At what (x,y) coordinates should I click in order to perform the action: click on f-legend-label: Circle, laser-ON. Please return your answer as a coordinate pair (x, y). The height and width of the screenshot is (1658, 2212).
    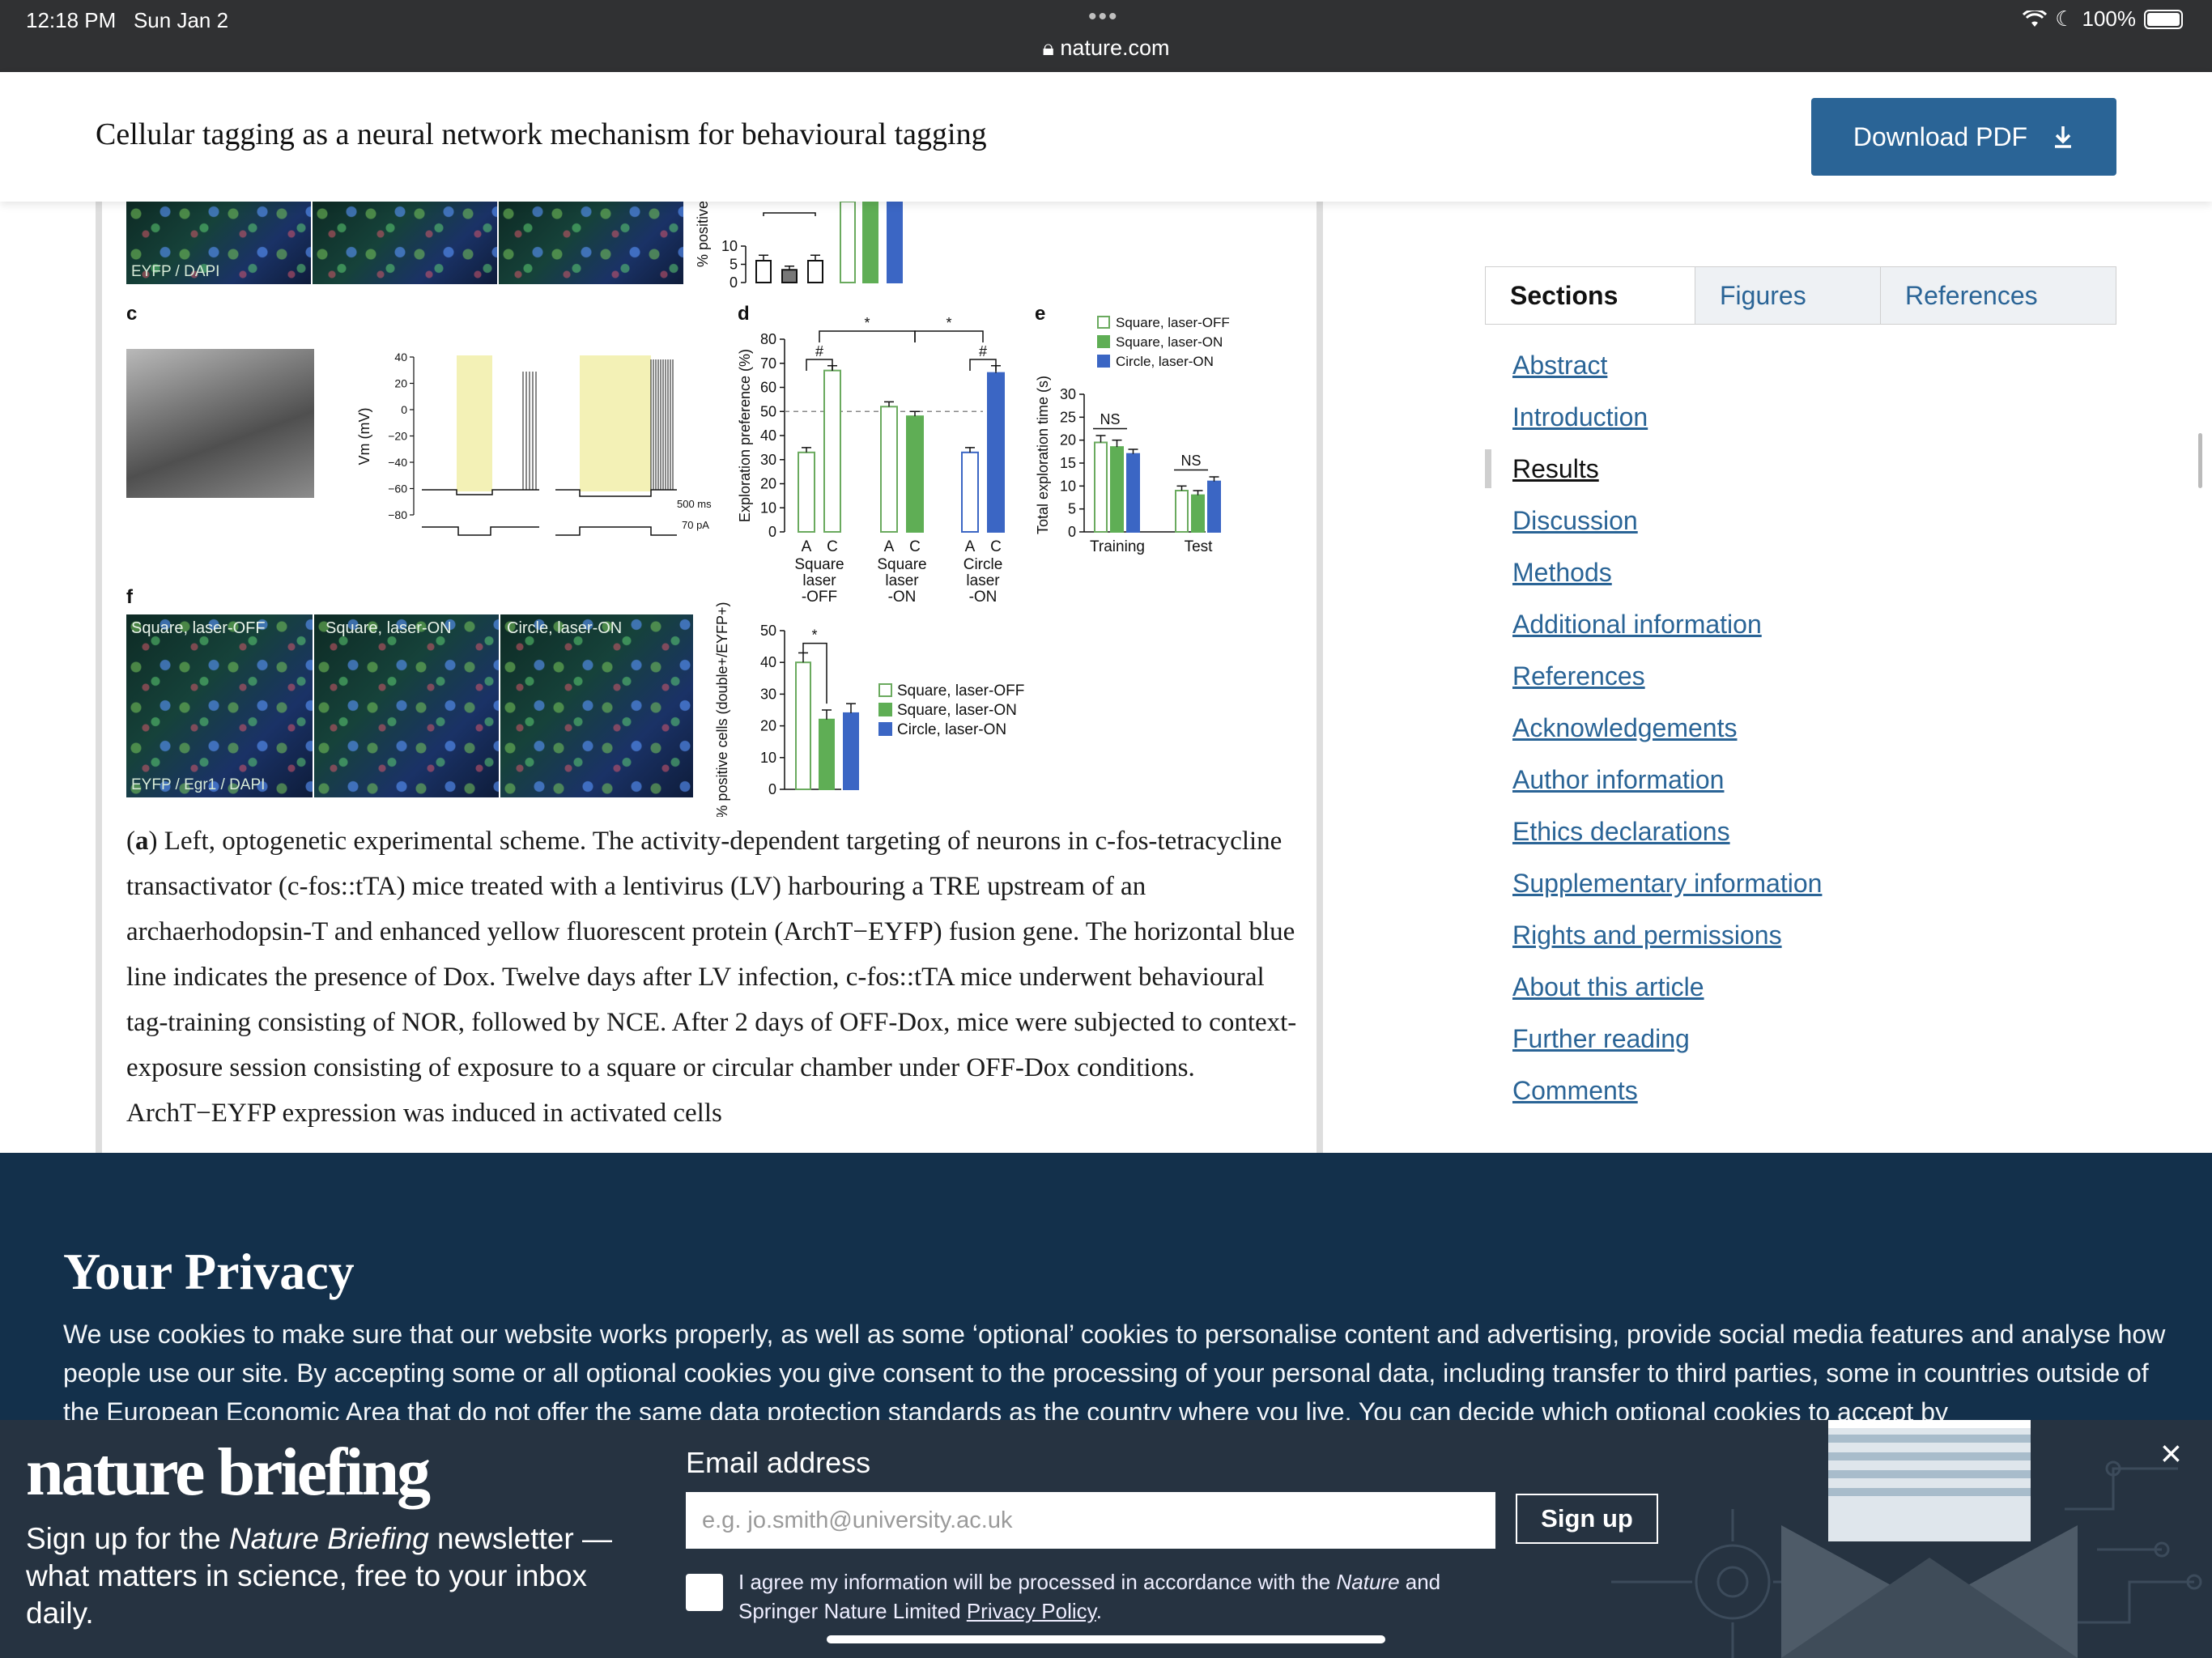
    Looking at the image, I should click on (952, 729).